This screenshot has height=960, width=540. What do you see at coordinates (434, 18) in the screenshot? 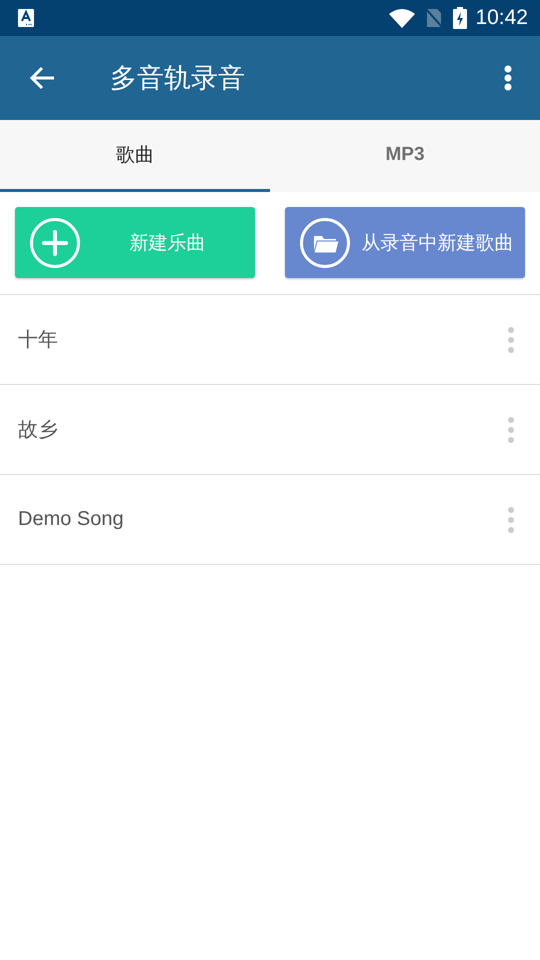
I see `no-sim-icon` at bounding box center [434, 18].